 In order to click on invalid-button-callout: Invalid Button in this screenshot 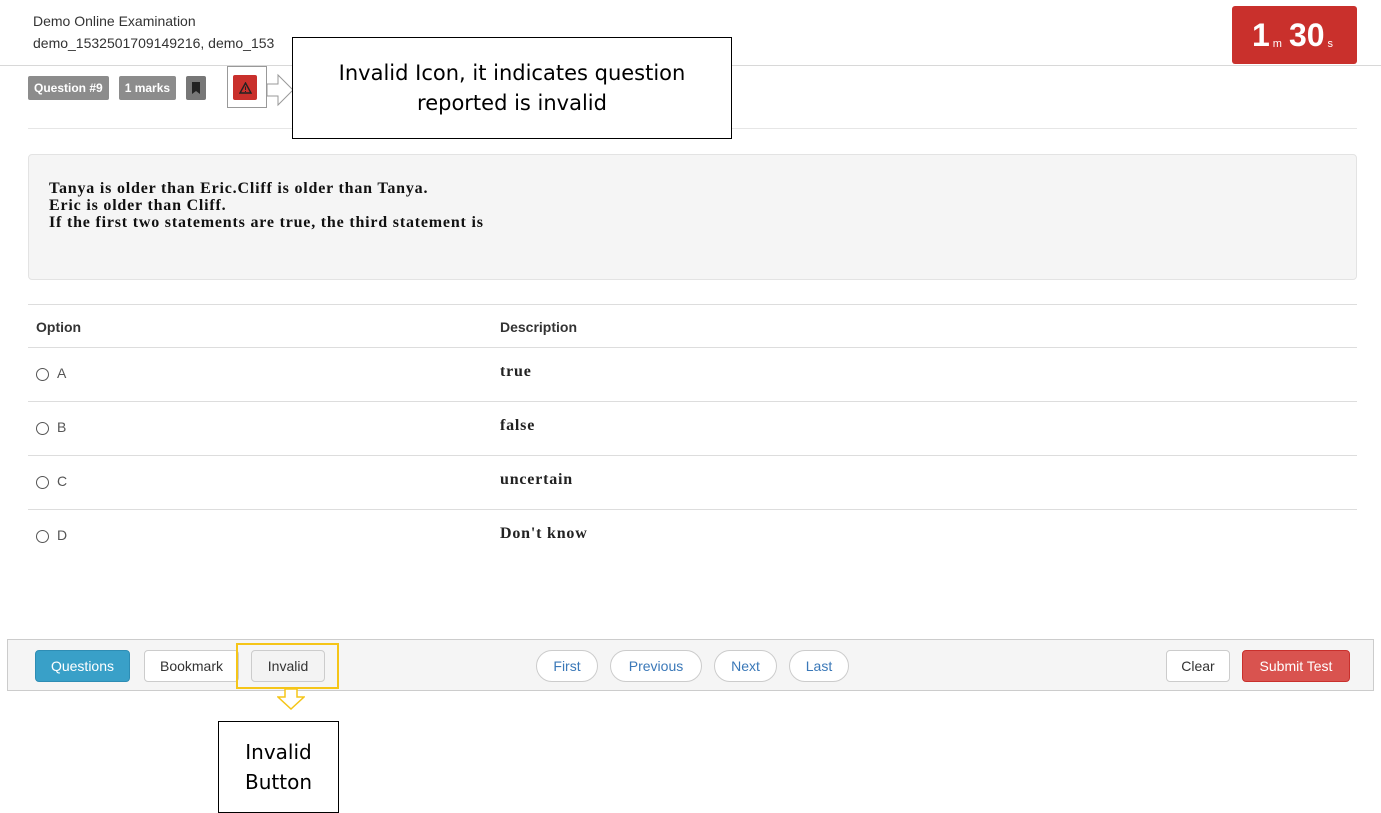, I will do `click(278, 767)`.